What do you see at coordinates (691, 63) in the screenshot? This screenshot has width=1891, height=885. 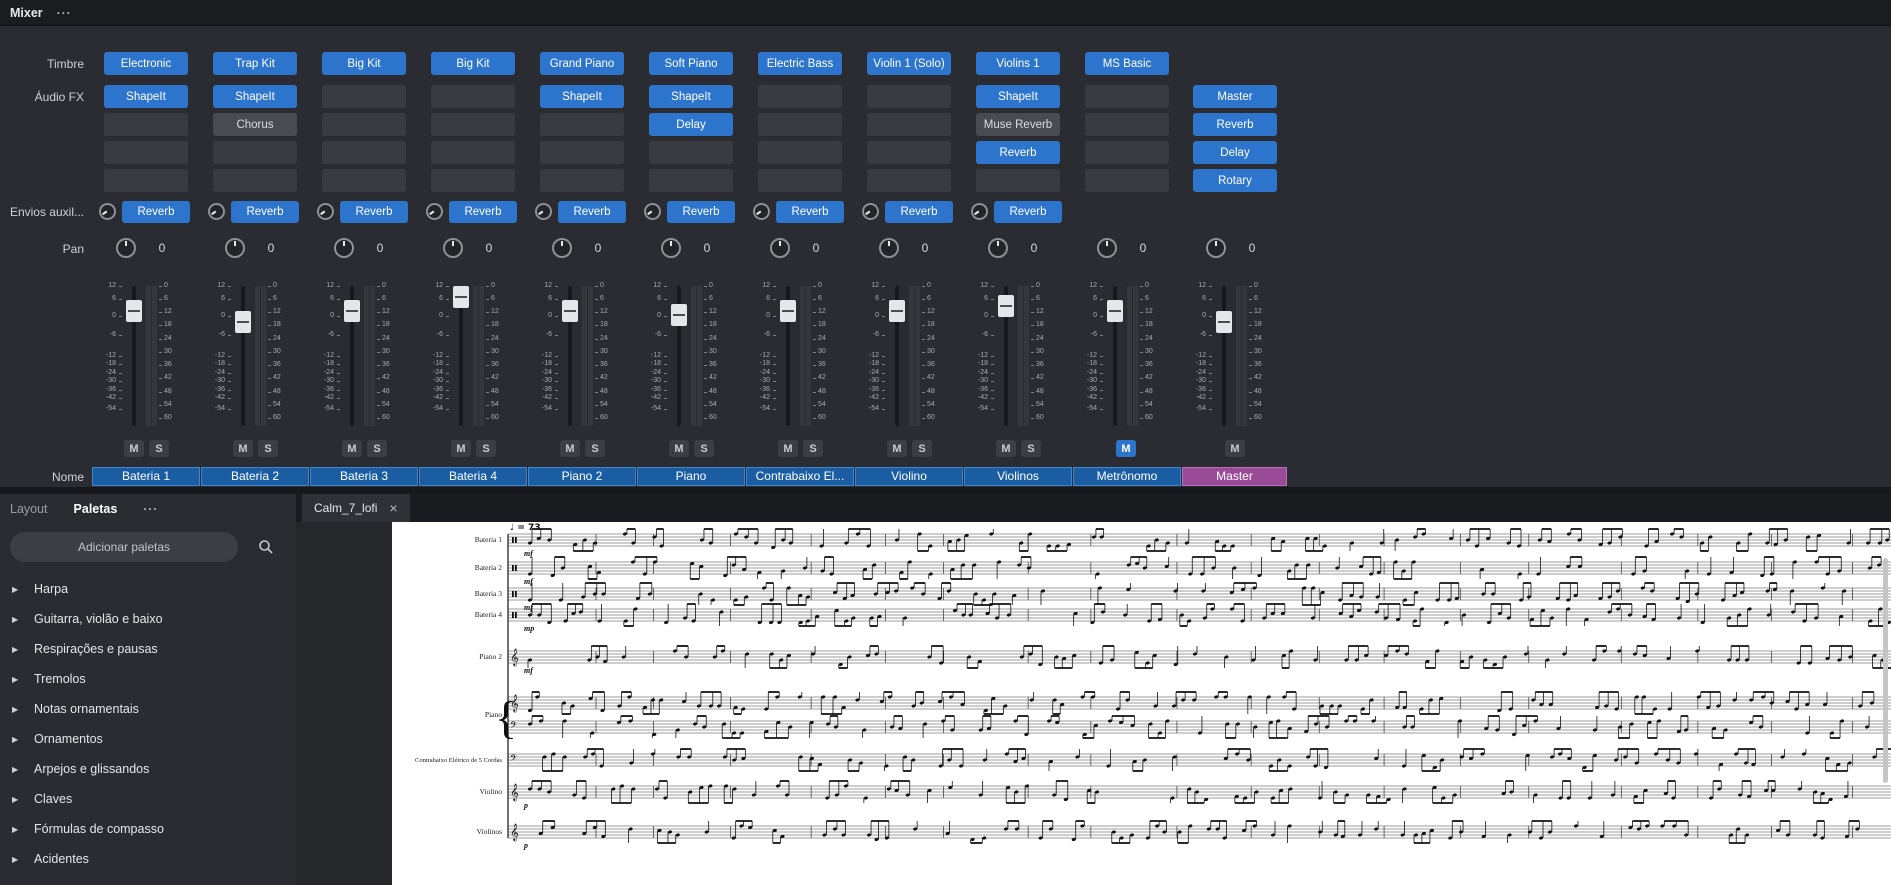 I see `timbre-button: Soft Piano` at bounding box center [691, 63].